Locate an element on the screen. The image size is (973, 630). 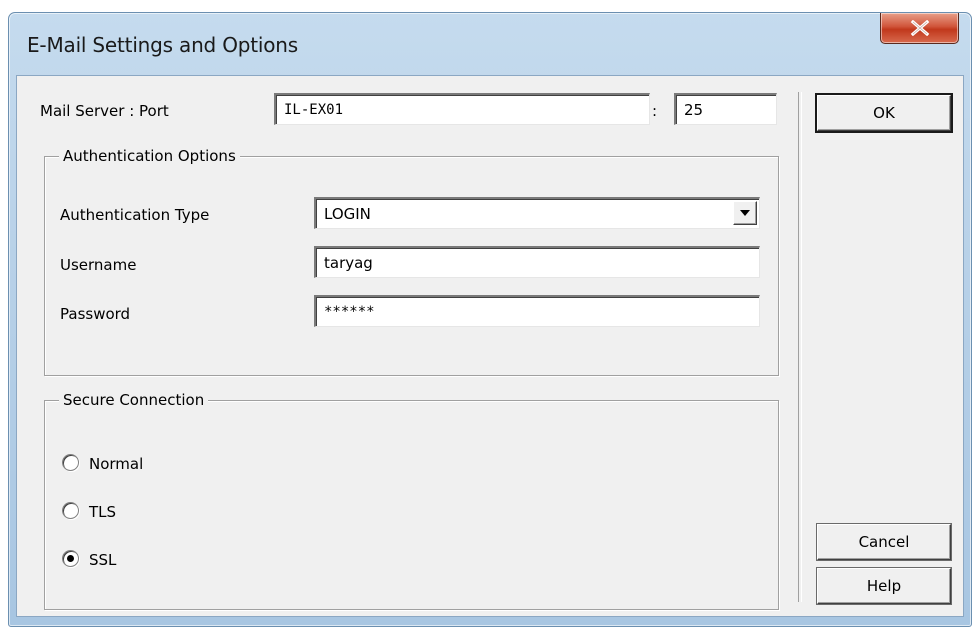
radio-label: SSL is located at coordinates (103, 560).